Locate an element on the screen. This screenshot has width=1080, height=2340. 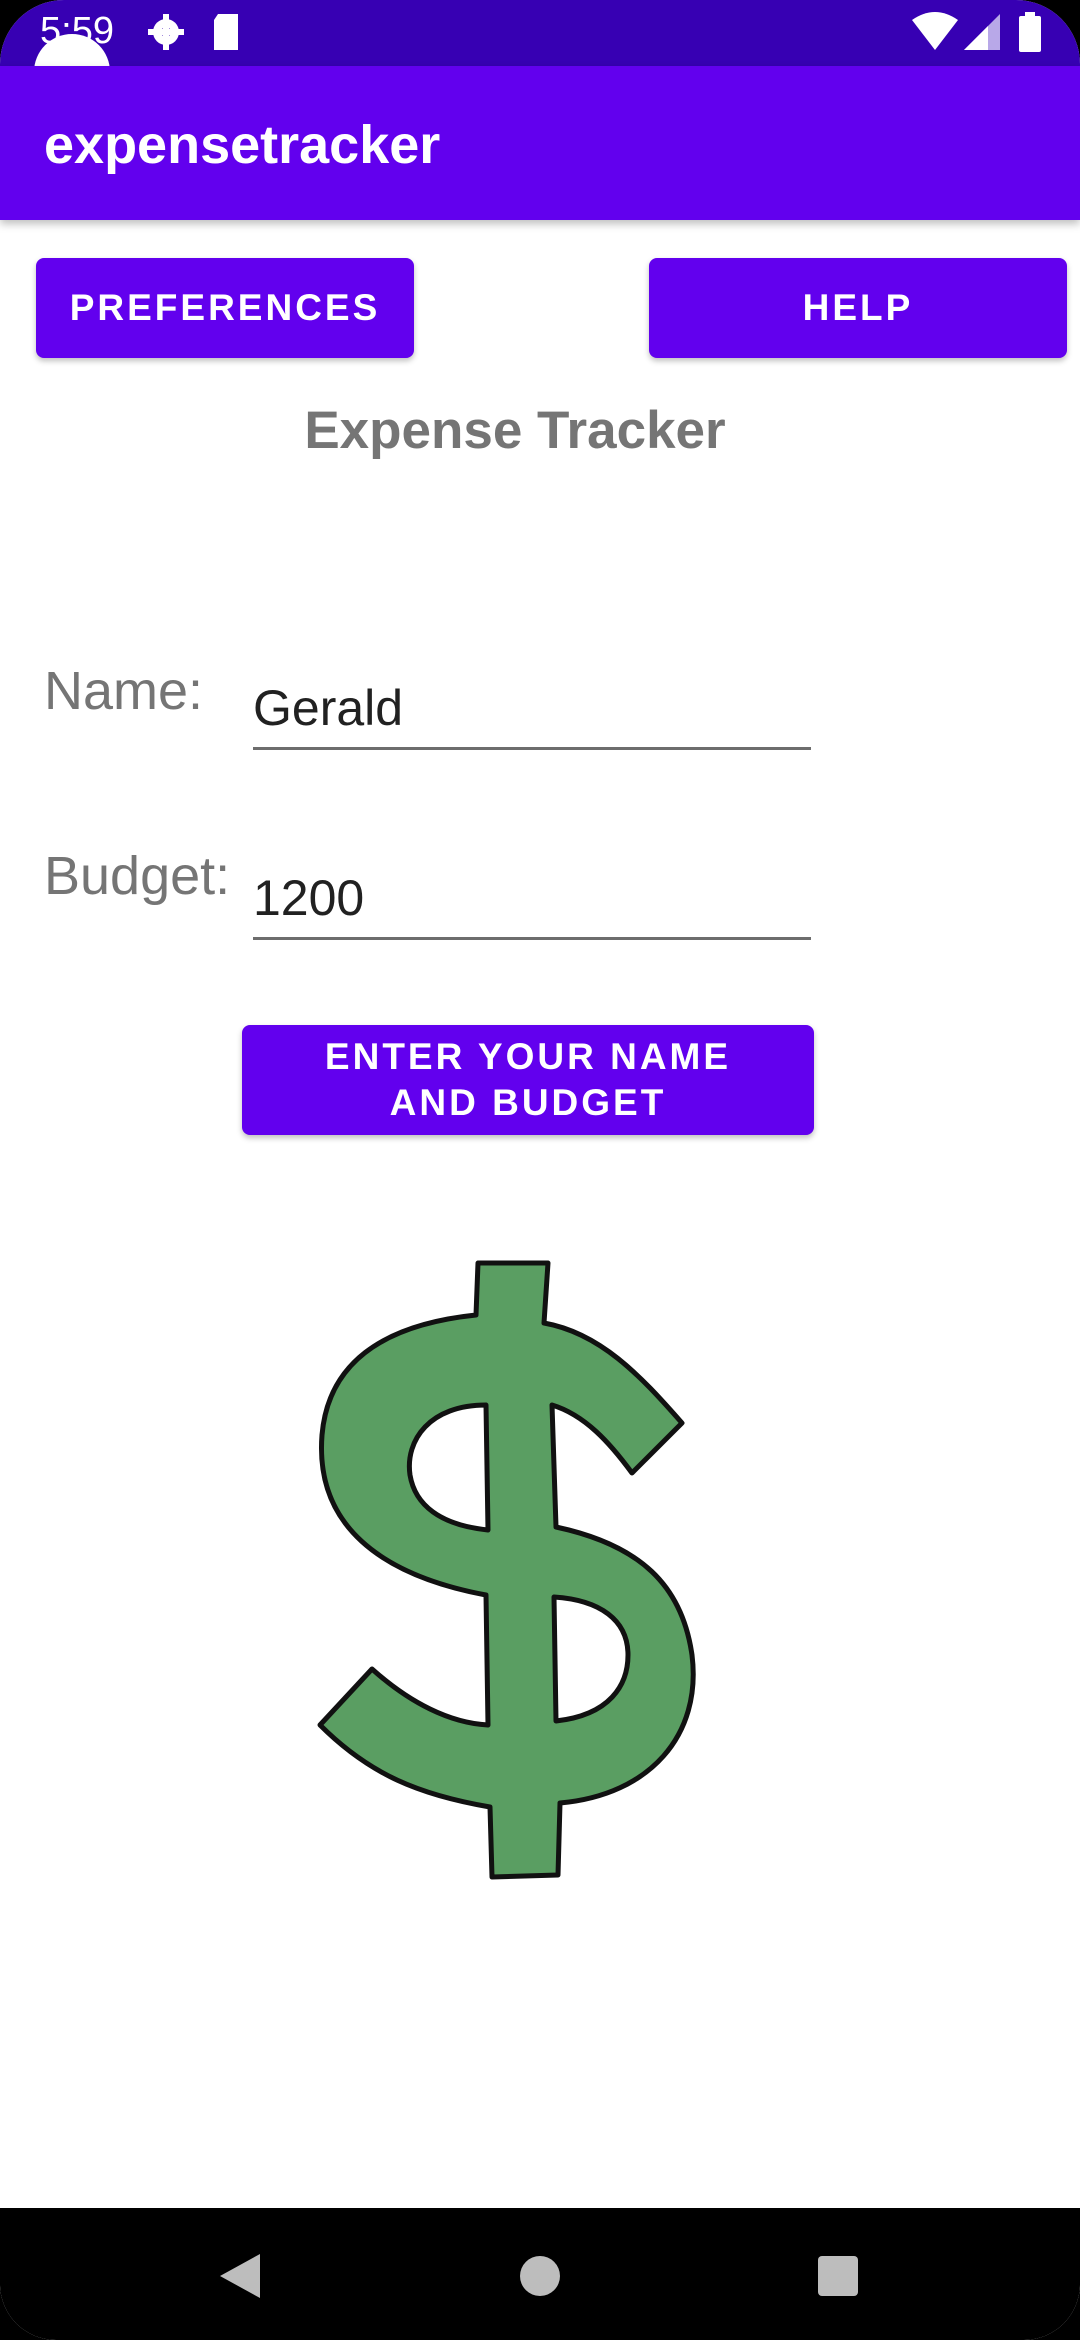
name-label: Name: is located at coordinates (124, 691).